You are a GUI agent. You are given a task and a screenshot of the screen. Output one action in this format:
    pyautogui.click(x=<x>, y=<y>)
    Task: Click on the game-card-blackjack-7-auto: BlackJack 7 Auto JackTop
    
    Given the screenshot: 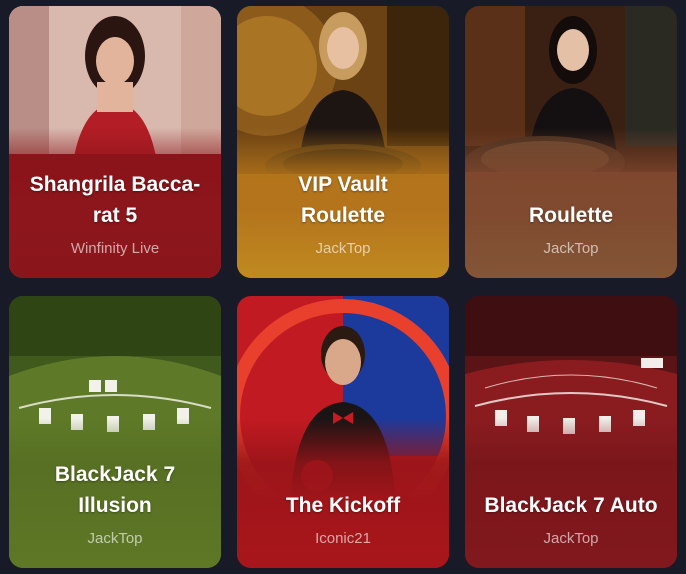 What is the action you would take?
    pyautogui.click(x=571, y=432)
    